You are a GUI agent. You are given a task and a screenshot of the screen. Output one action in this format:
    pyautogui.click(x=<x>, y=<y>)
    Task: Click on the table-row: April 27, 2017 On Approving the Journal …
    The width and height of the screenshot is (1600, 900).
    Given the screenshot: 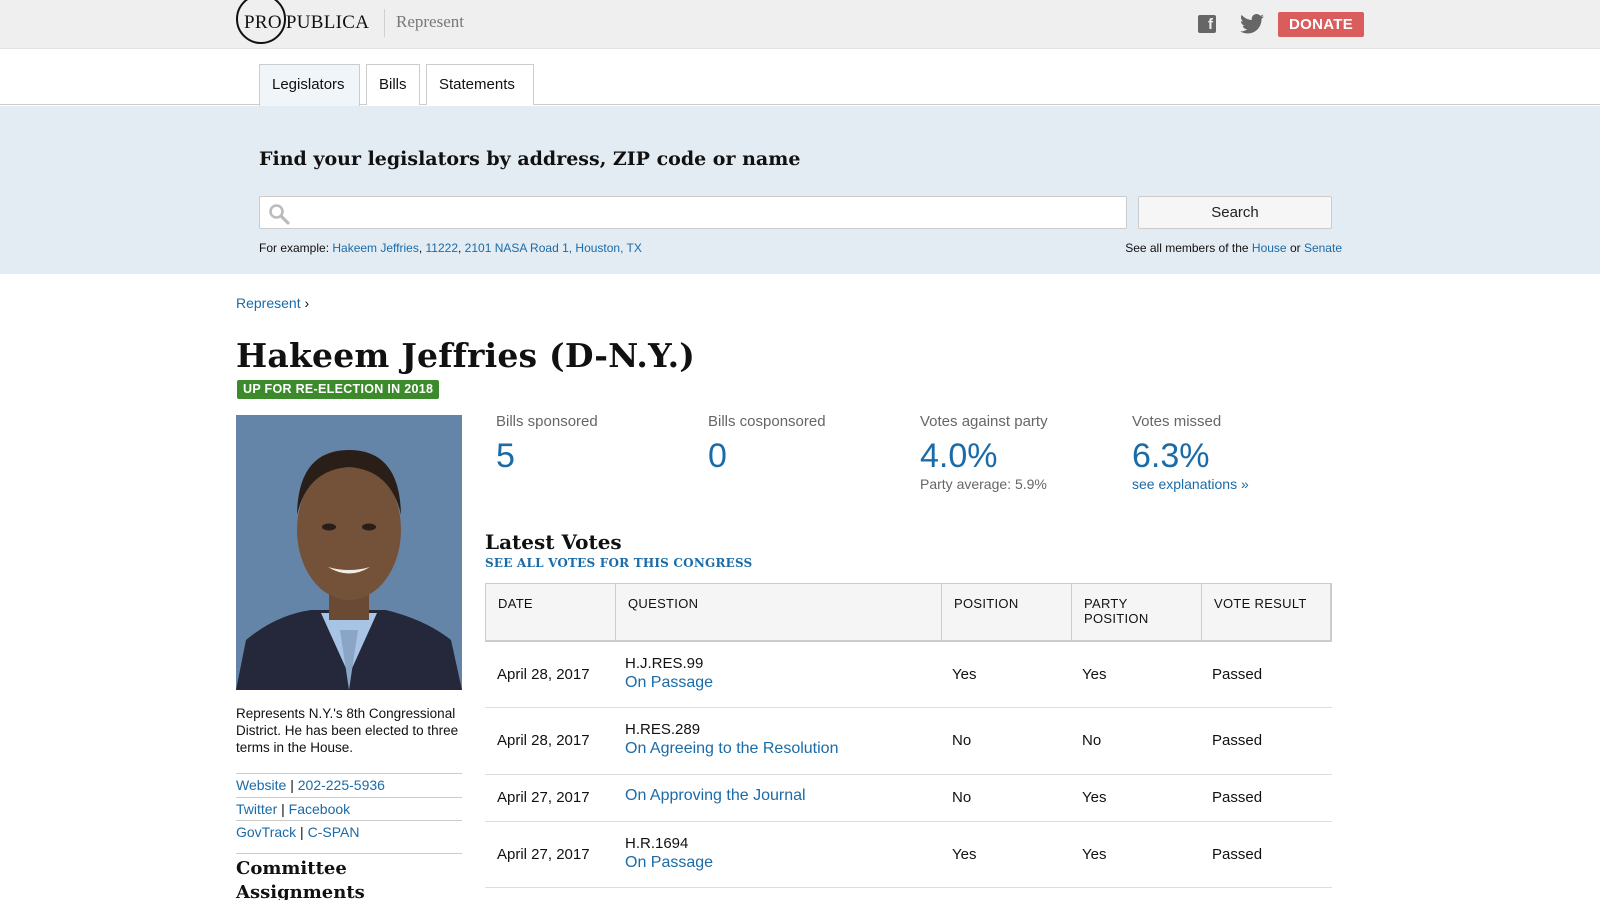 What is the action you would take?
    pyautogui.click(x=908, y=798)
    